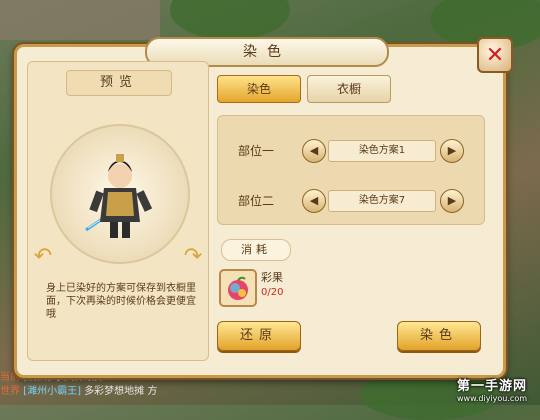 The height and width of the screenshot is (420, 540). I want to click on scheme-value: 染色方案7, so click(382, 201).